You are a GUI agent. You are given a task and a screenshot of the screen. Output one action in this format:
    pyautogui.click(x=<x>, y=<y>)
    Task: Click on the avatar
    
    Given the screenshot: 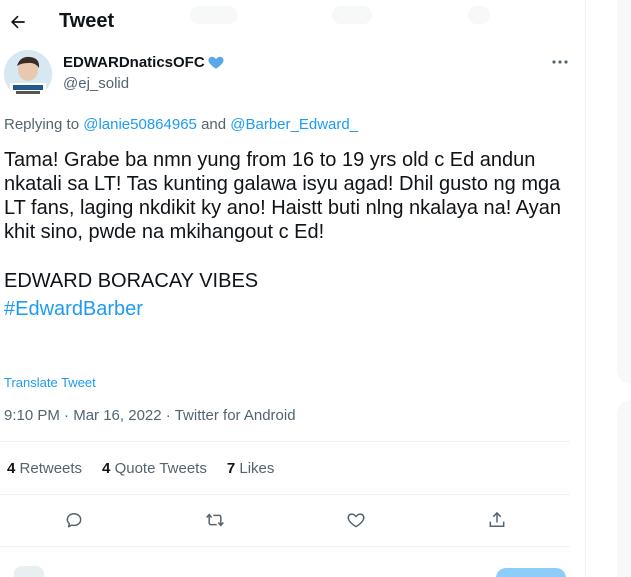 What is the action you would take?
    pyautogui.click(x=28, y=74)
    